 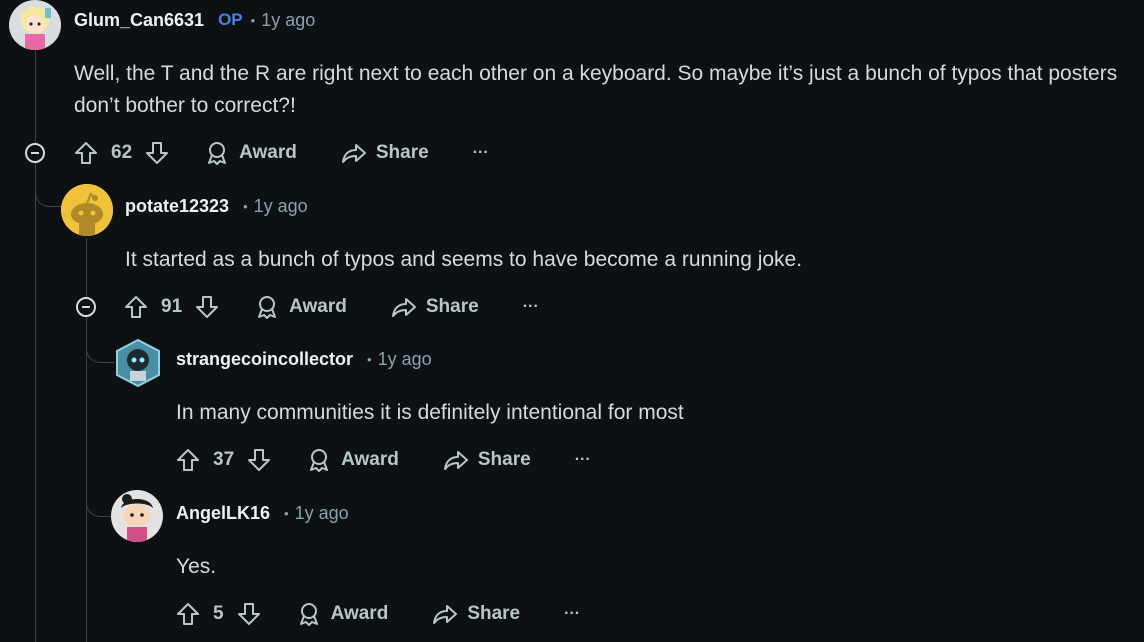 I want to click on op-badge: OP, so click(x=230, y=19).